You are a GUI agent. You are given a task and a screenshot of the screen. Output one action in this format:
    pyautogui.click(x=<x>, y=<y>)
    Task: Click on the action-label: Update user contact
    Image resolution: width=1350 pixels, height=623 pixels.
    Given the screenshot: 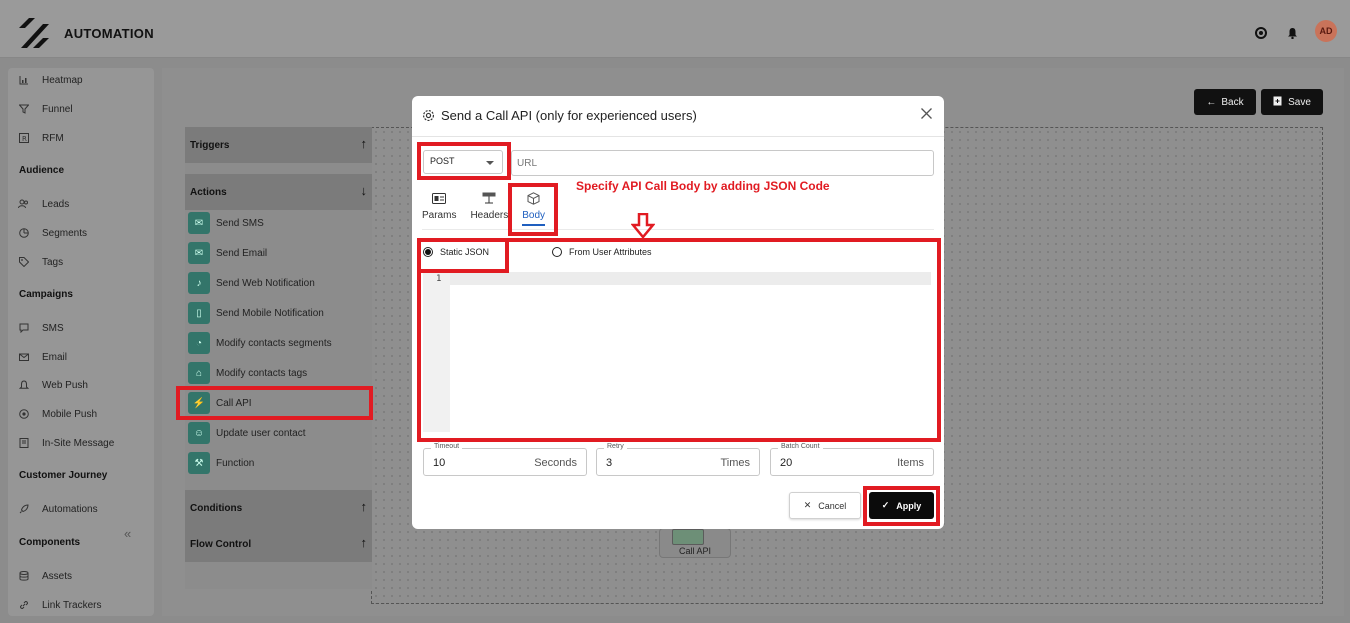 What is the action you would take?
    pyautogui.click(x=261, y=433)
    